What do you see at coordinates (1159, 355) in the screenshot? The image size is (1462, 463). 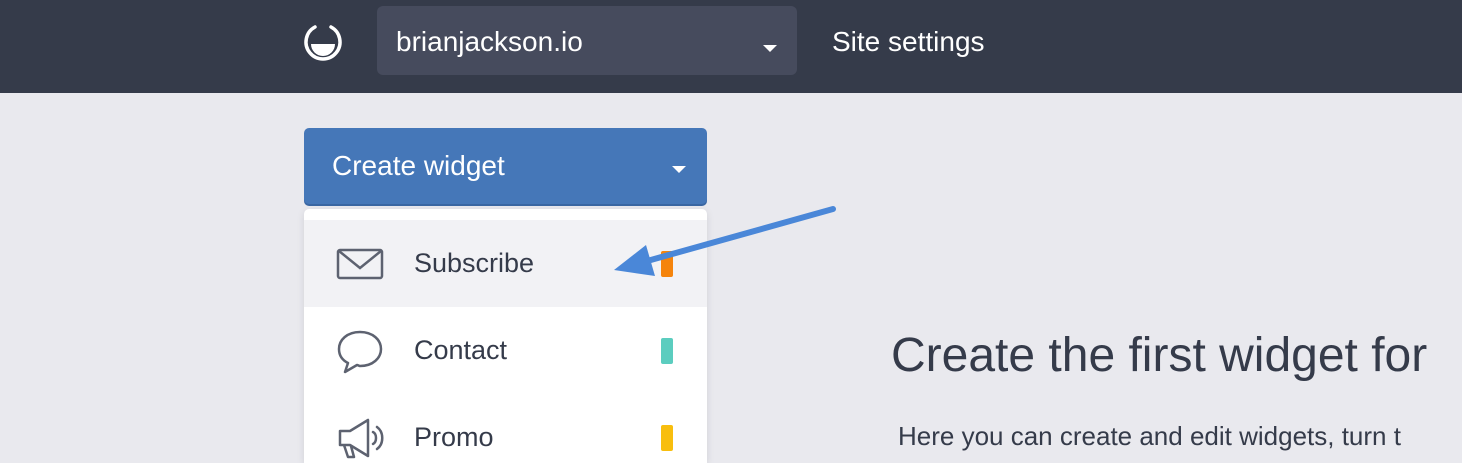 I see `empty-state-title: Create the first widget for` at bounding box center [1159, 355].